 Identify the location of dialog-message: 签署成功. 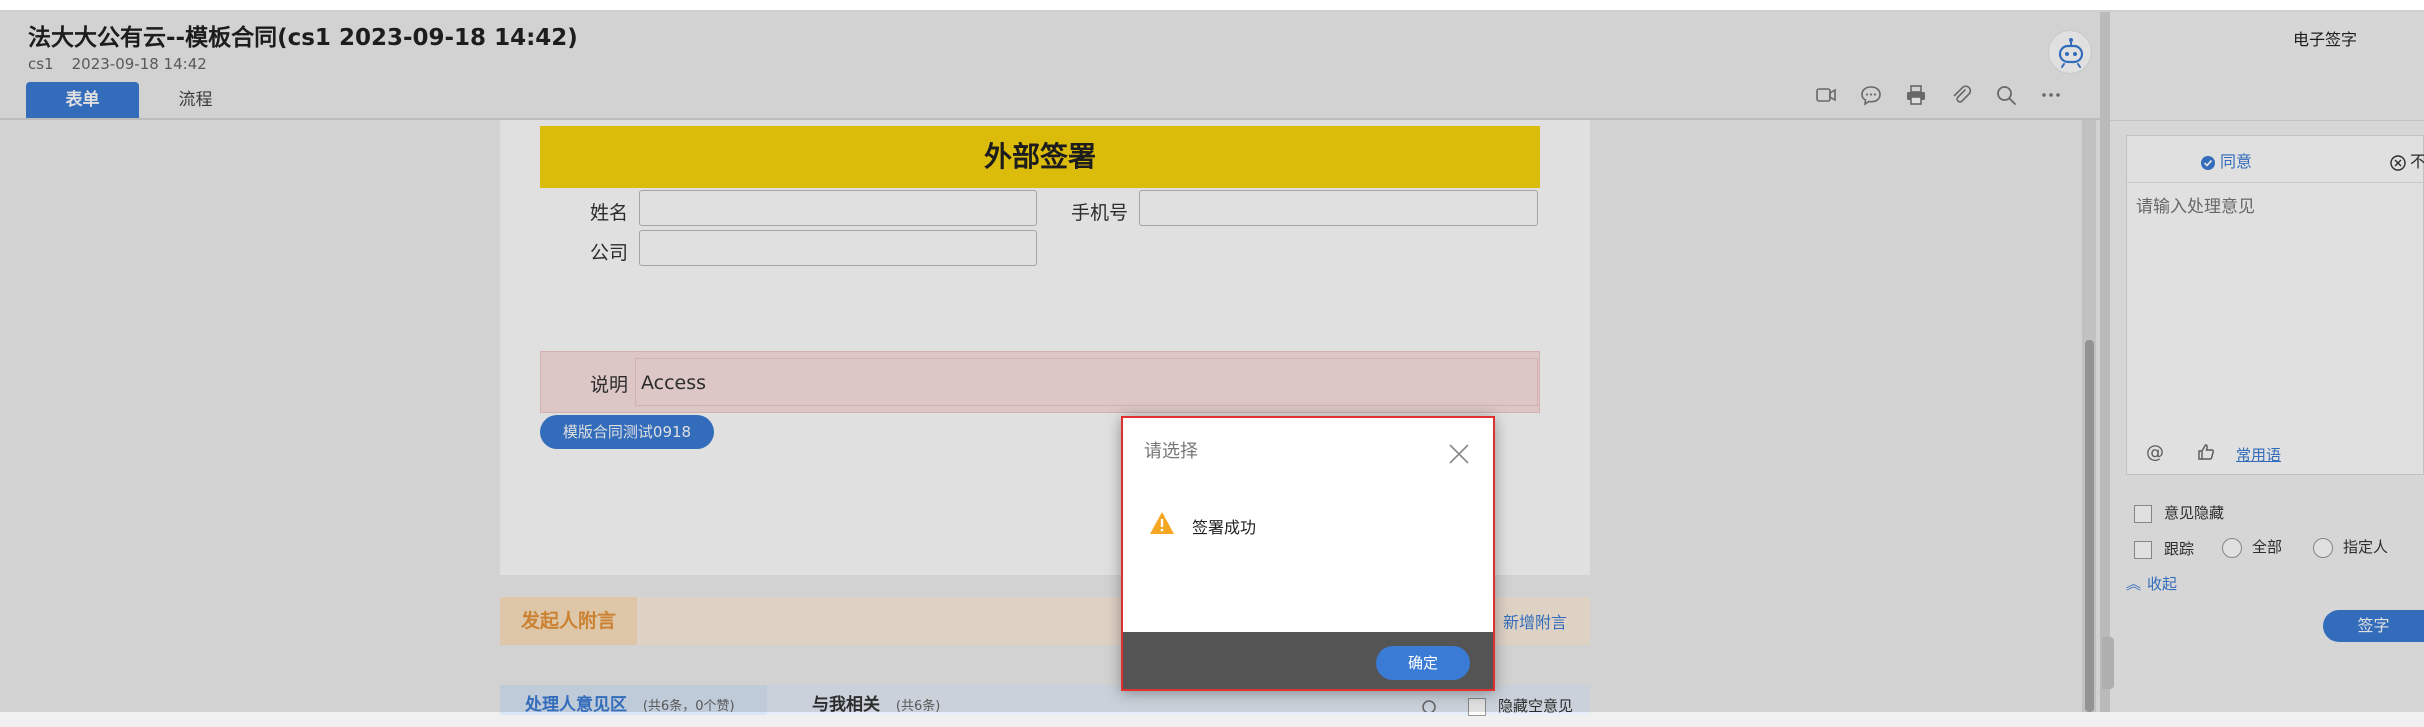
(1224, 527).